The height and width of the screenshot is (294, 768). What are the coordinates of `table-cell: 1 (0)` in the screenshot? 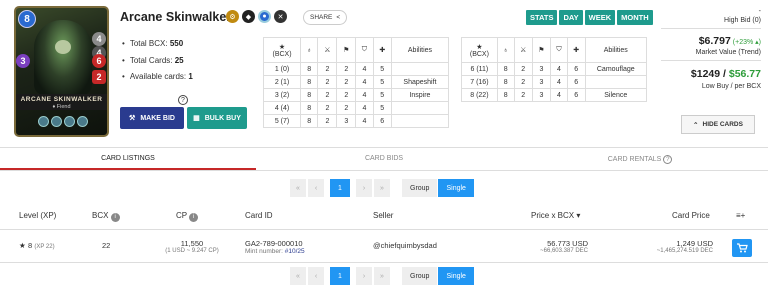 It's located at (282, 69).